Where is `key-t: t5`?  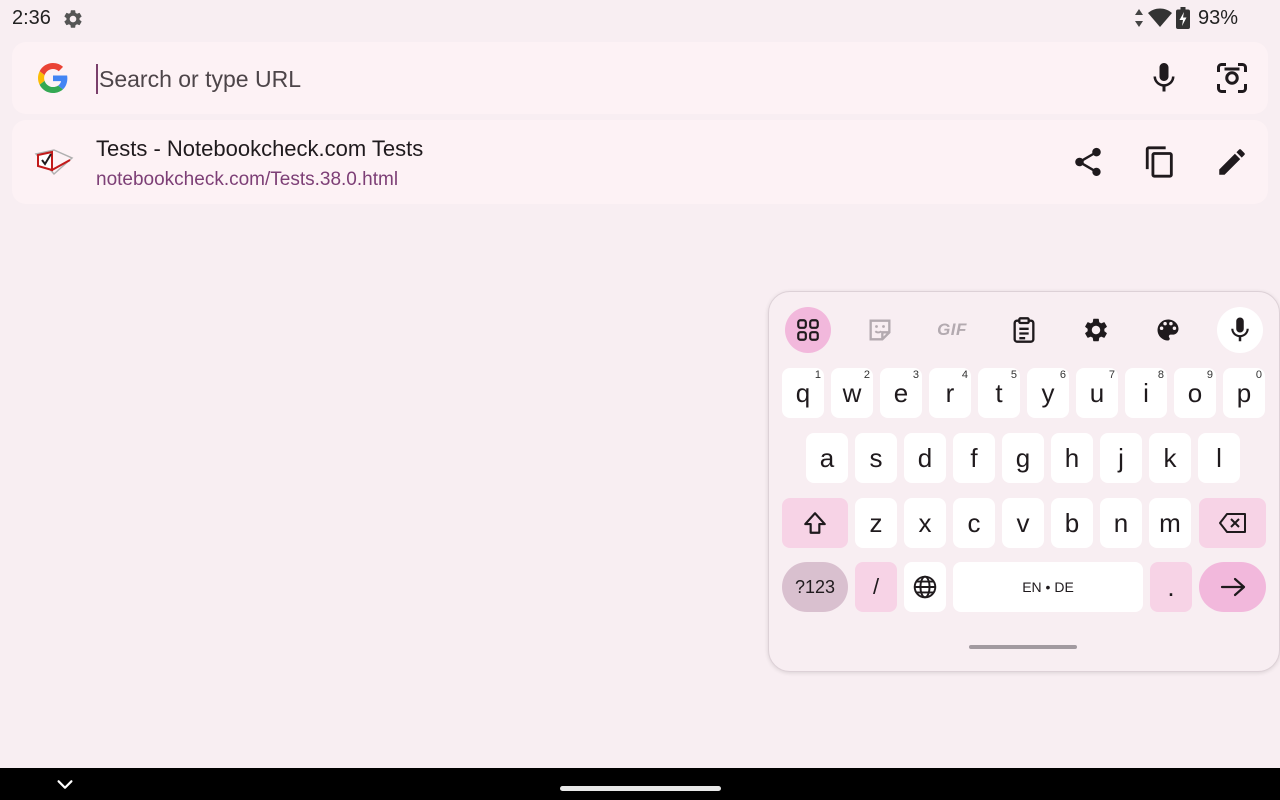
key-t: t5 is located at coordinates (999, 393).